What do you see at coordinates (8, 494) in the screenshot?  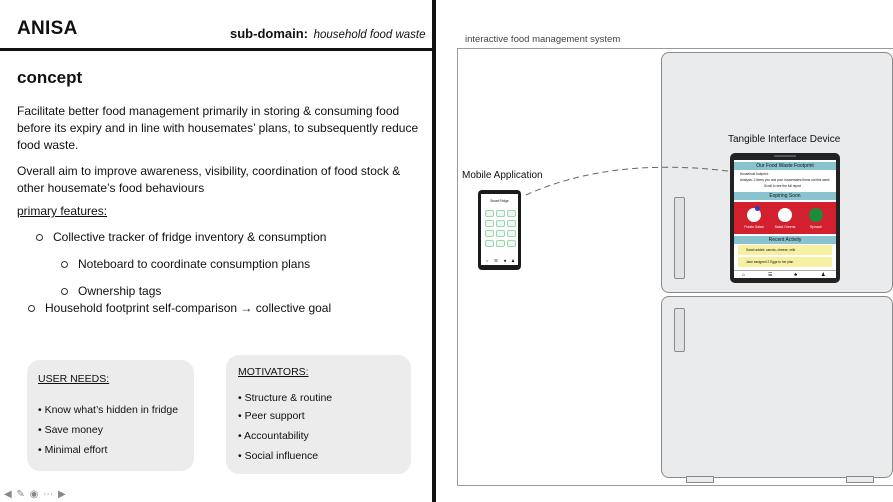 I see `back-arrow-icon: ◀` at bounding box center [8, 494].